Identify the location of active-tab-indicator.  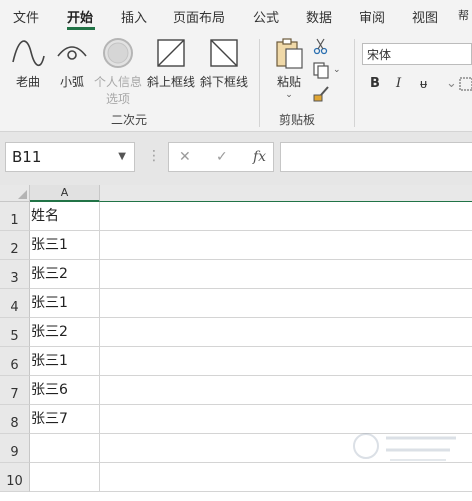
(81, 28).